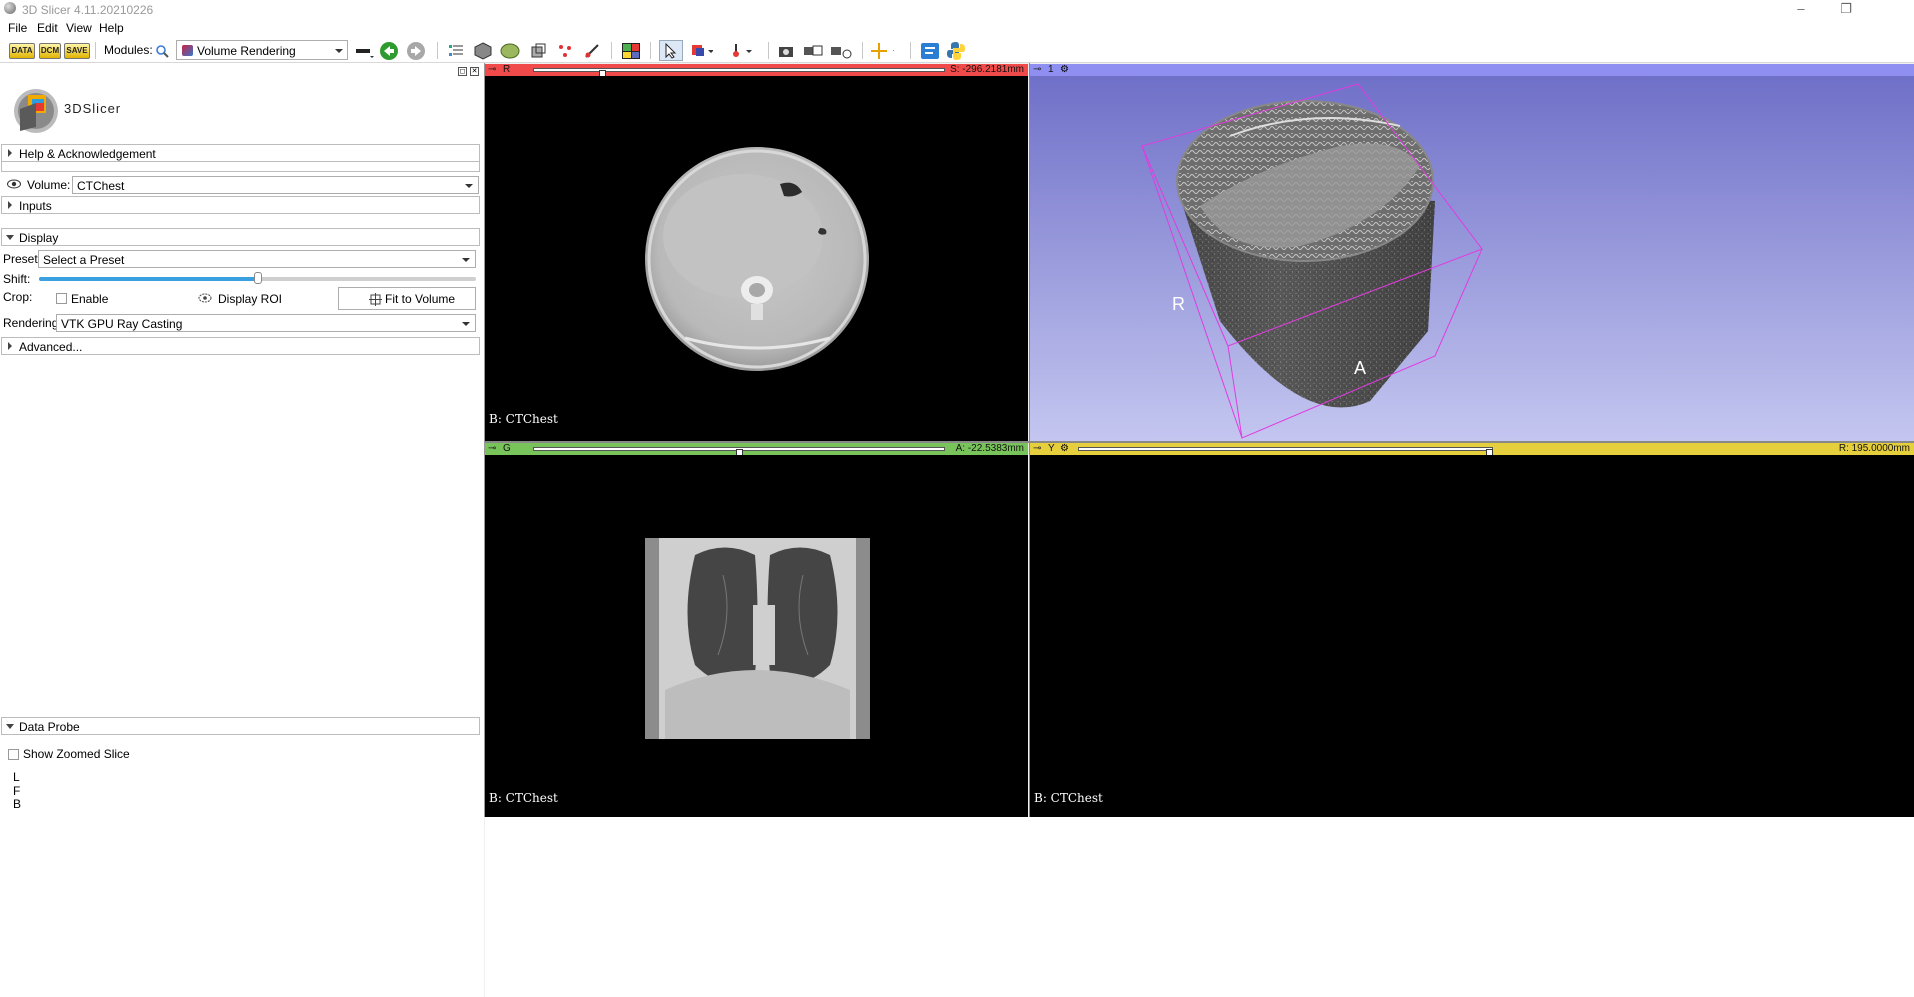  What do you see at coordinates (375, 299) in the screenshot?
I see `fit-volume-icon` at bounding box center [375, 299].